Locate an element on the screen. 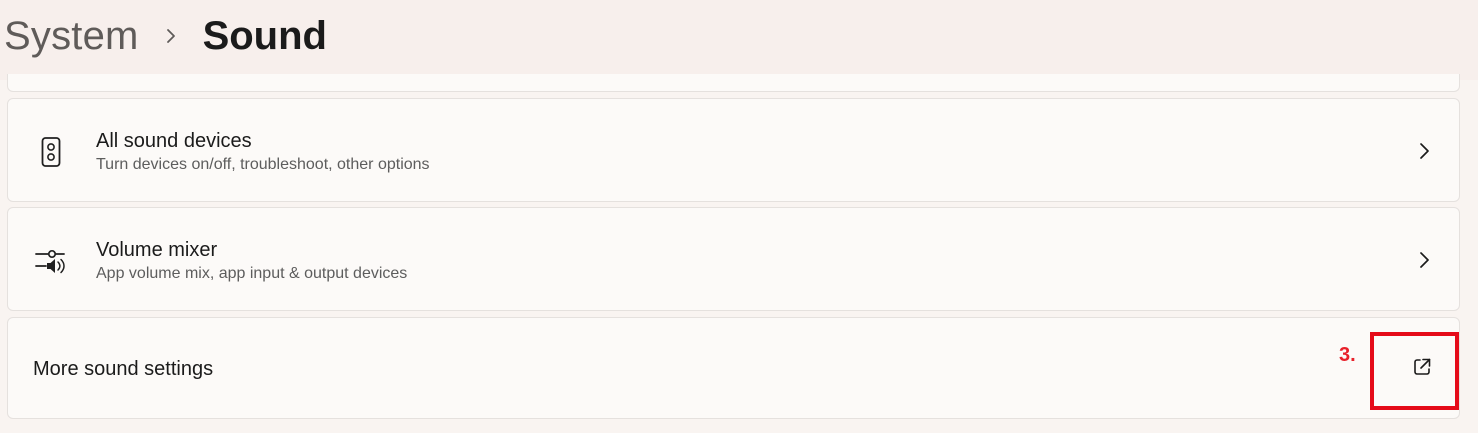 This screenshot has height=433, width=1478. volume-mixer-title: Volume mixer is located at coordinates (157, 250).